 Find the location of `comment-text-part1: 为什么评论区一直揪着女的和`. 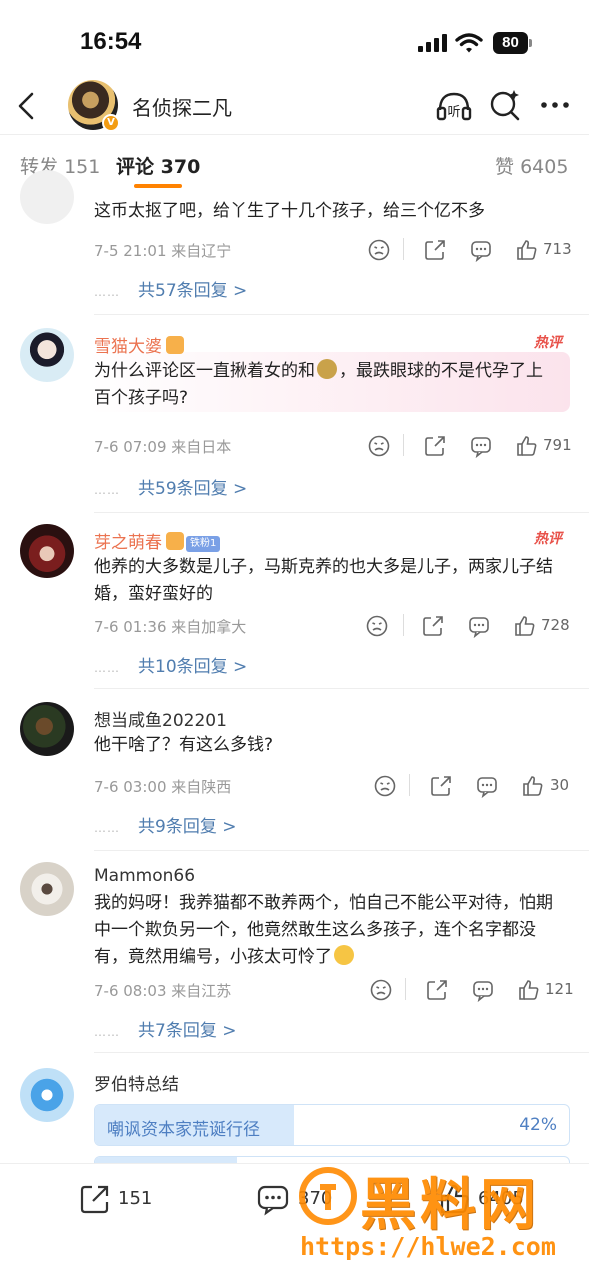

comment-text-part1: 为什么评论区一直揪着女的和 is located at coordinates (204, 371).